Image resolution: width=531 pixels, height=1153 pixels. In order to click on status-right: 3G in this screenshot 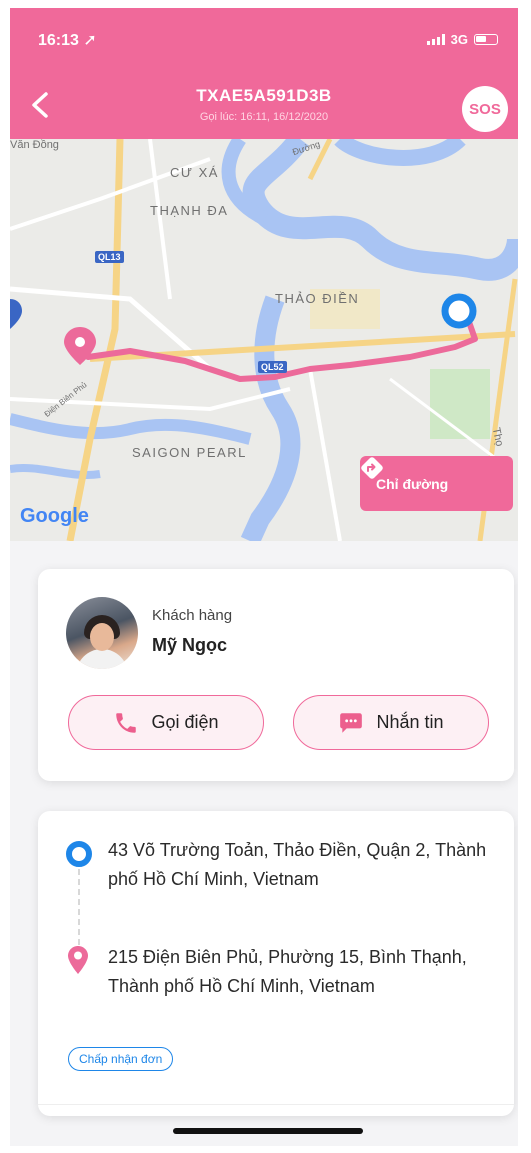, I will do `click(462, 39)`.